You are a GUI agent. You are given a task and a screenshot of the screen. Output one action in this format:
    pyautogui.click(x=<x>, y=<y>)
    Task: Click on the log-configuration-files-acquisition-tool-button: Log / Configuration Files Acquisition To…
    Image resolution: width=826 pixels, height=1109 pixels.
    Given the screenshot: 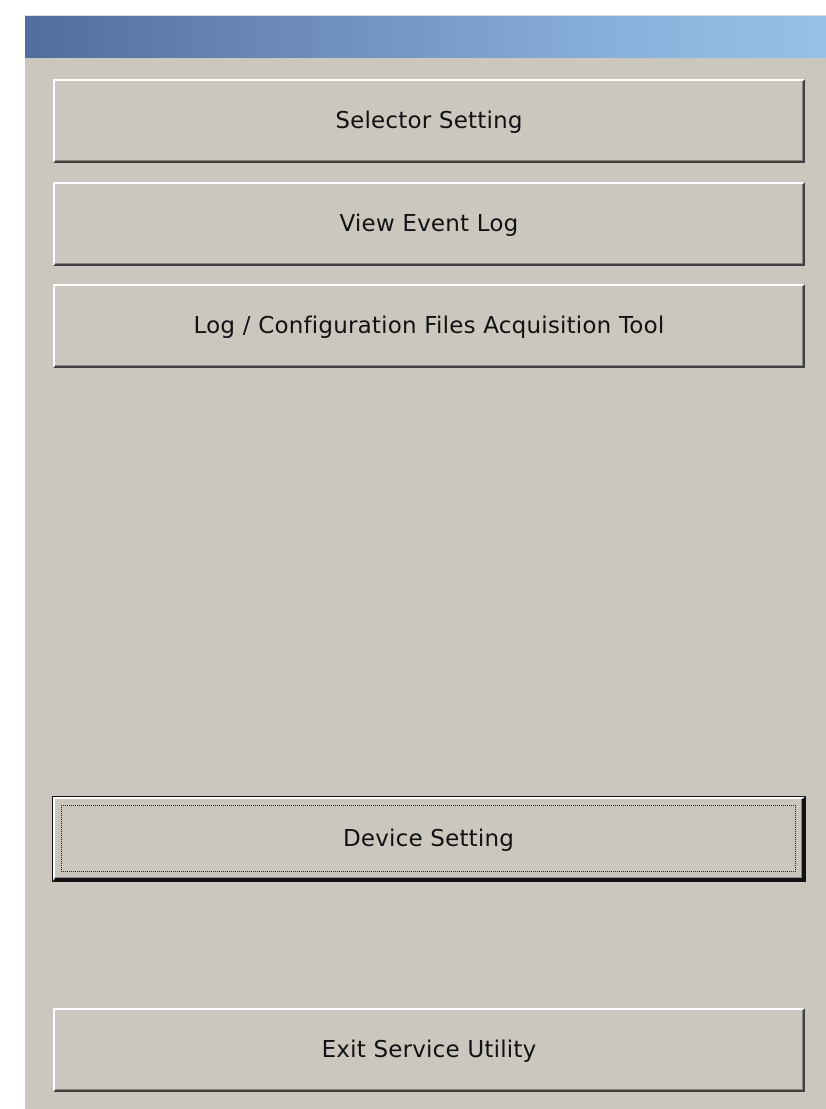 What is the action you would take?
    pyautogui.click(x=429, y=326)
    